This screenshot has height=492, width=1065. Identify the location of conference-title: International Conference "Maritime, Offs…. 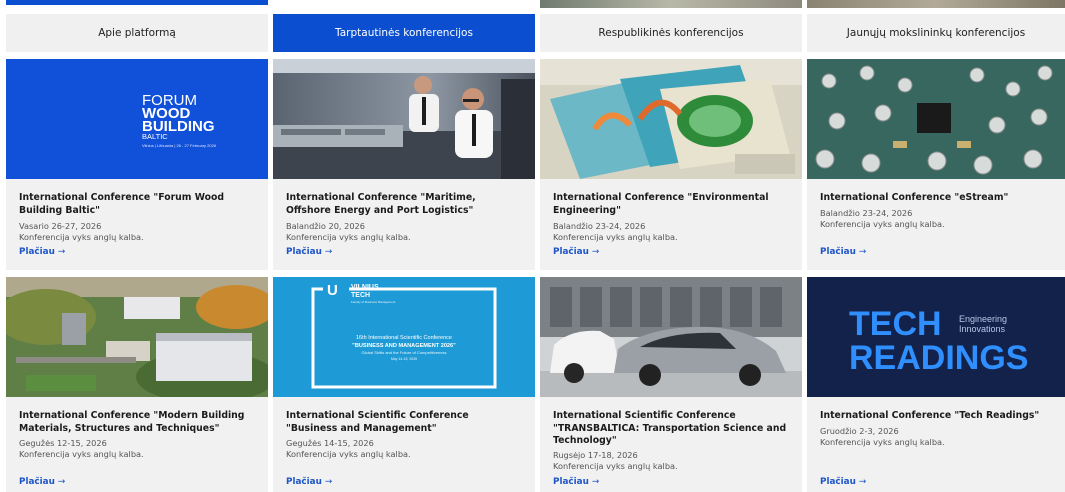
(404, 204).